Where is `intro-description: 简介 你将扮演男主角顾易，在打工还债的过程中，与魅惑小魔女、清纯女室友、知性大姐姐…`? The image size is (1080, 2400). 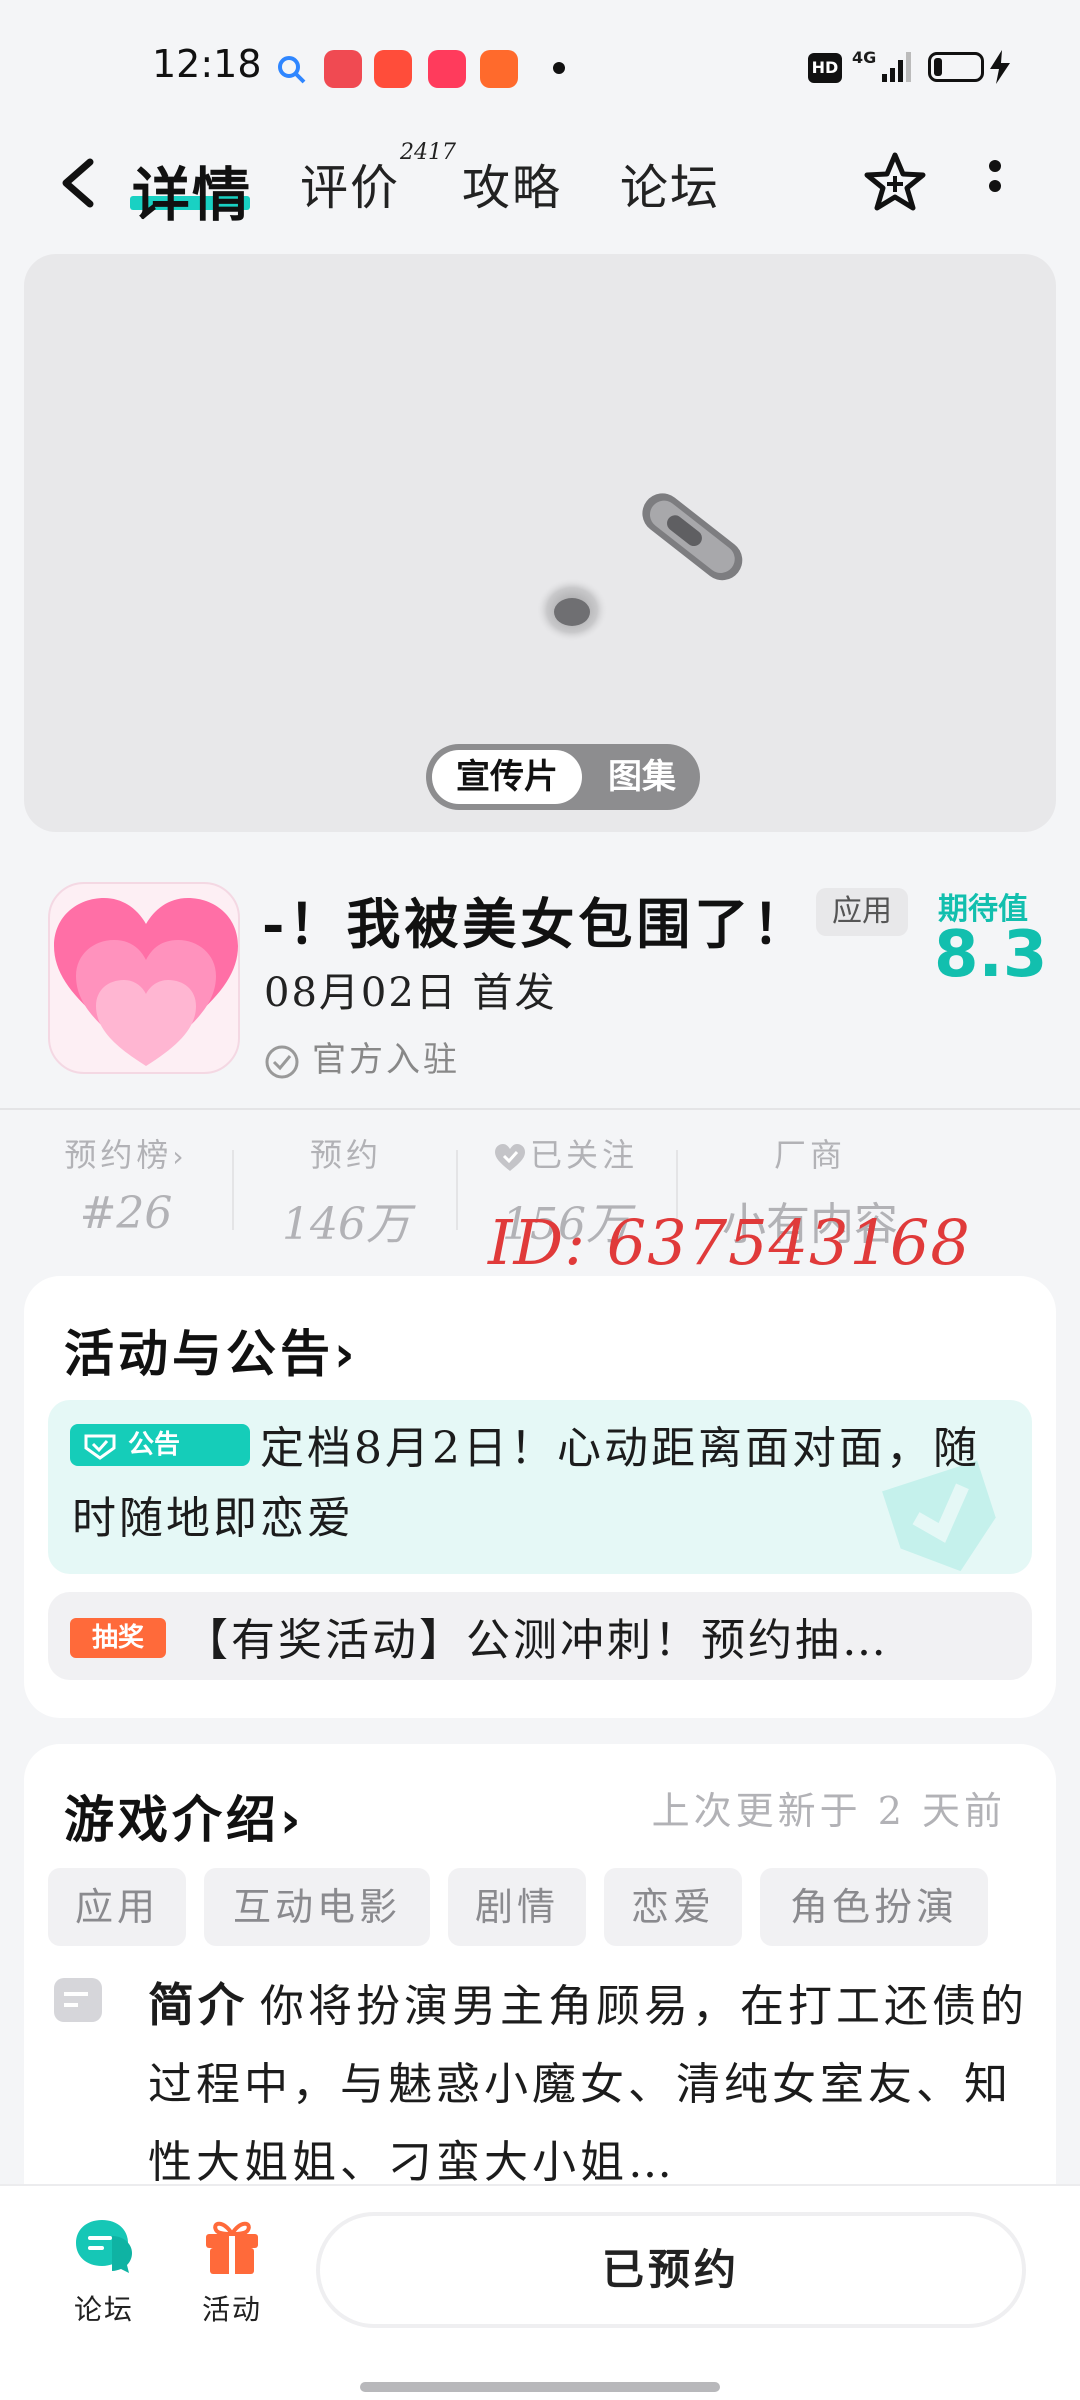 intro-description: 简介 你将扮演男主角顾易，在打工还债的过程中，与魅惑小魔女、清纯女室友、知性大姐姐… is located at coordinates (588, 2084).